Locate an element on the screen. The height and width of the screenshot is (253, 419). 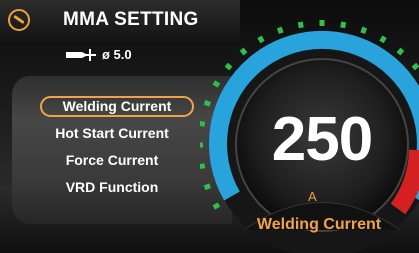
gauge-parameter-label: Welding Current is located at coordinates (319, 224).